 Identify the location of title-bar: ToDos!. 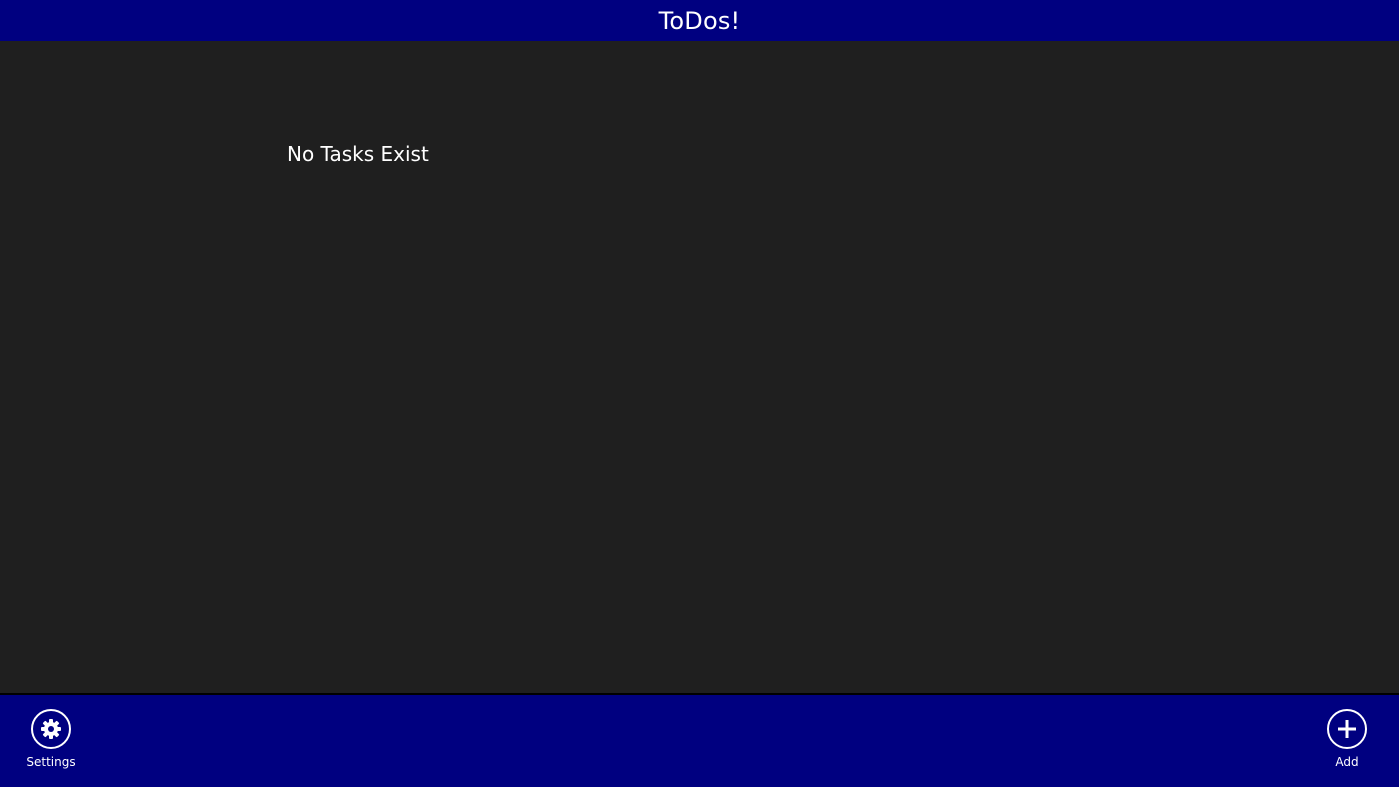
(699, 20).